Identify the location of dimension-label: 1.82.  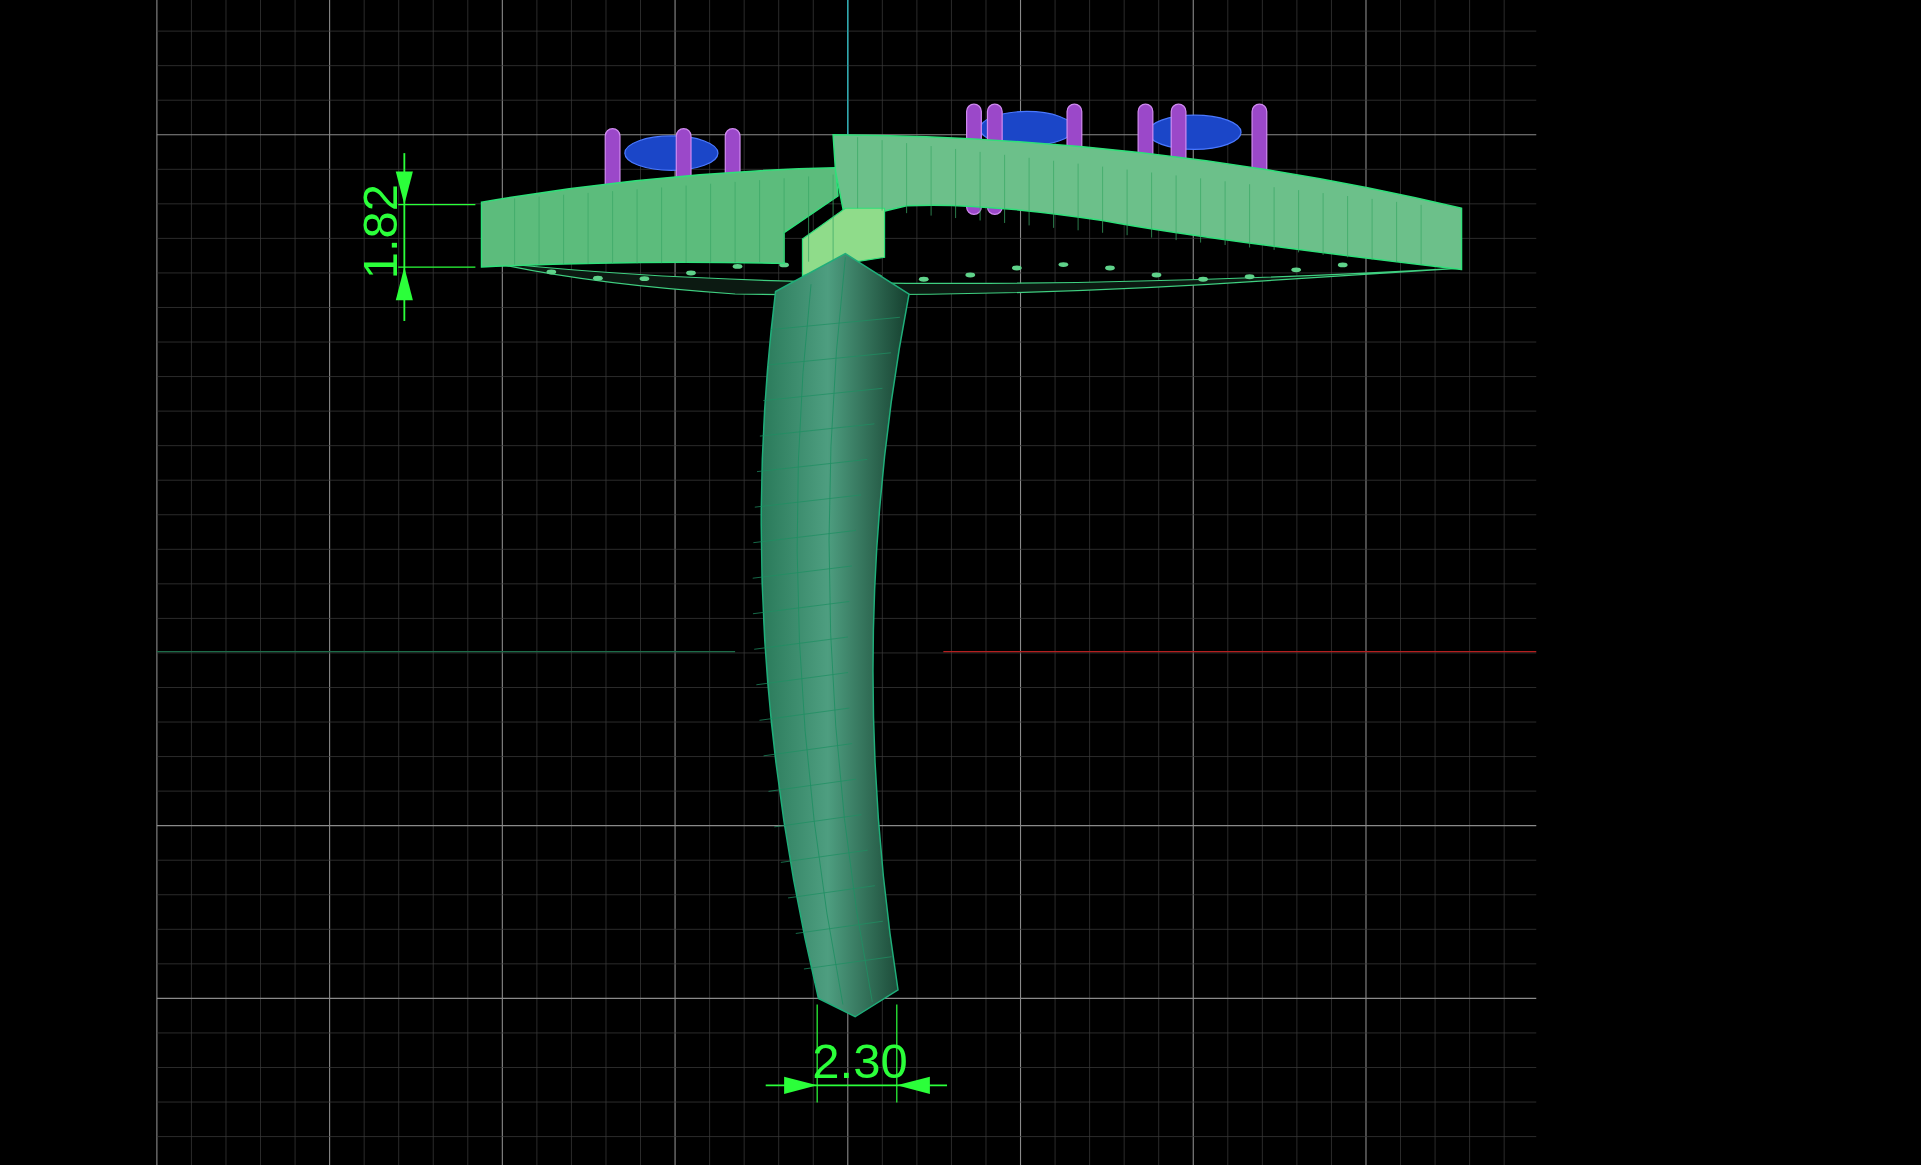
(380, 231).